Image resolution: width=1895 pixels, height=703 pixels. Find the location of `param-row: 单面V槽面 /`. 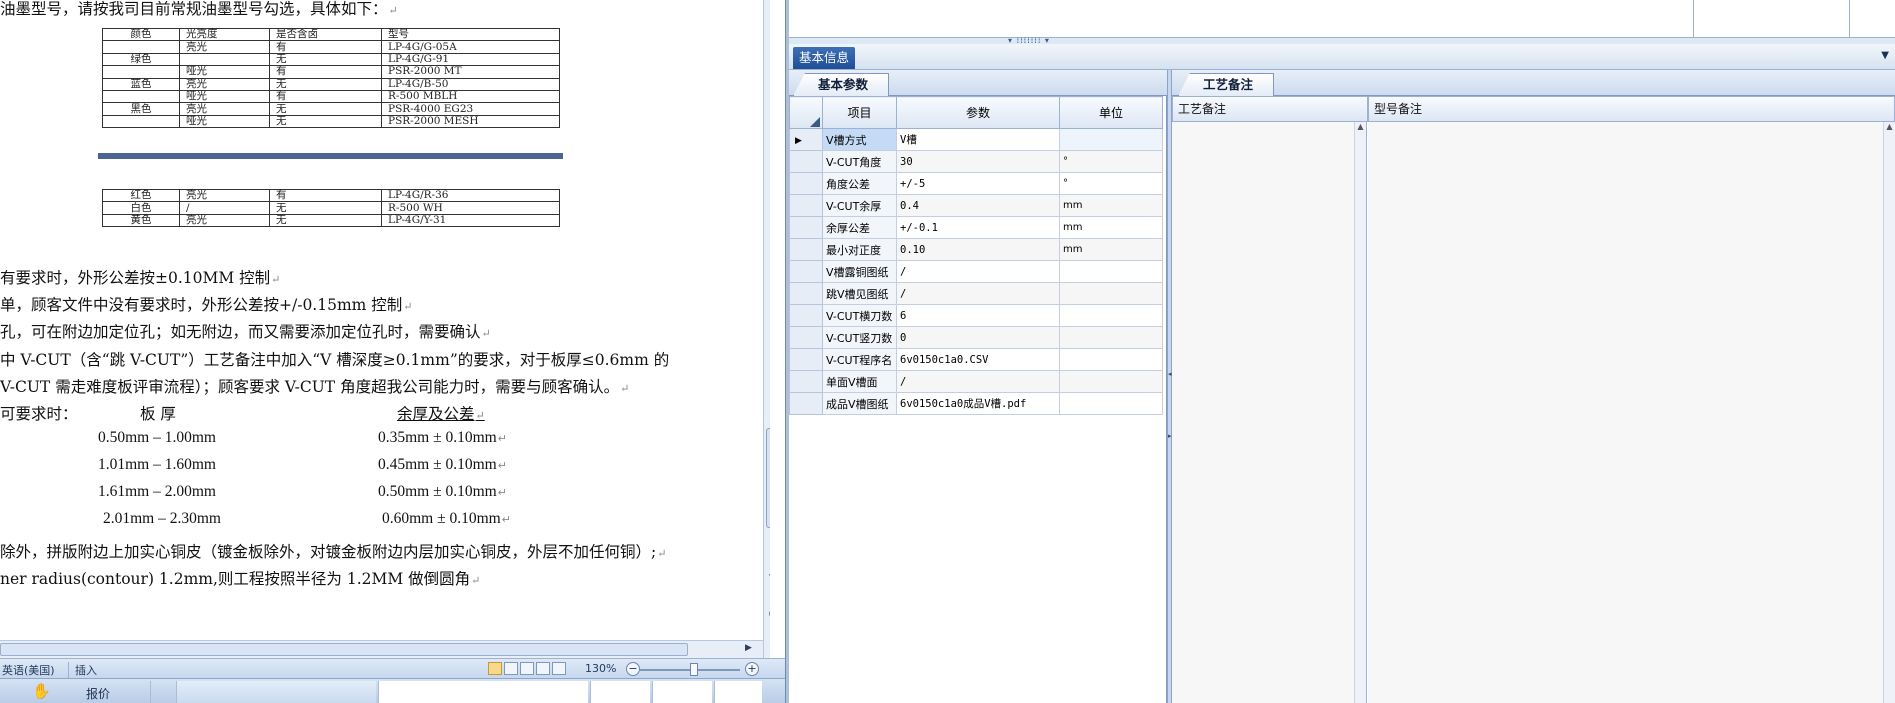

param-row: 单面V槽面 / is located at coordinates (976, 381).